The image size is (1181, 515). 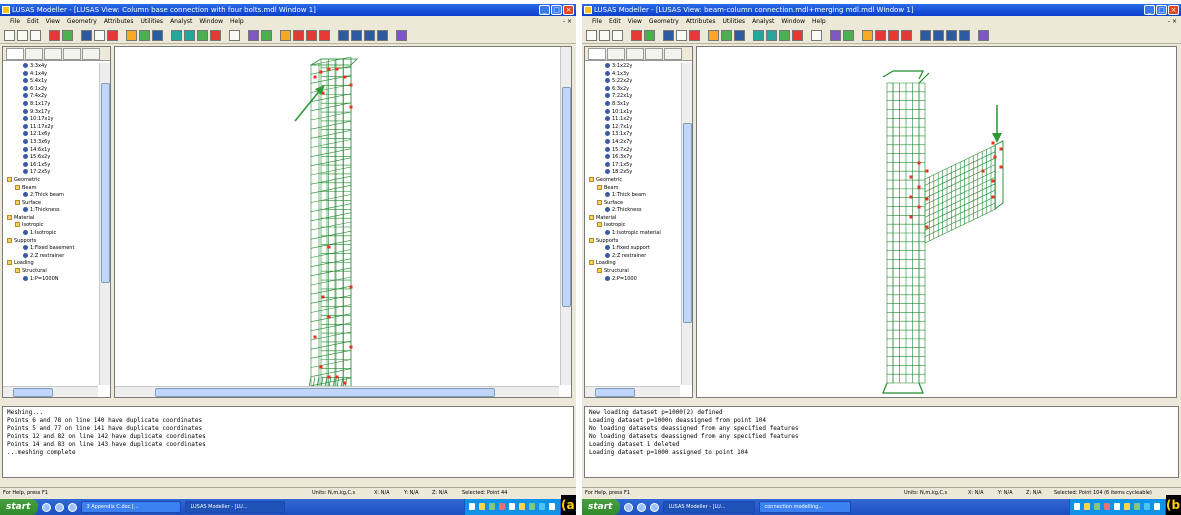 What do you see at coordinates (632, 165) in the screenshot?
I see `tree-attribute-item: 17:1x5y` at bounding box center [632, 165].